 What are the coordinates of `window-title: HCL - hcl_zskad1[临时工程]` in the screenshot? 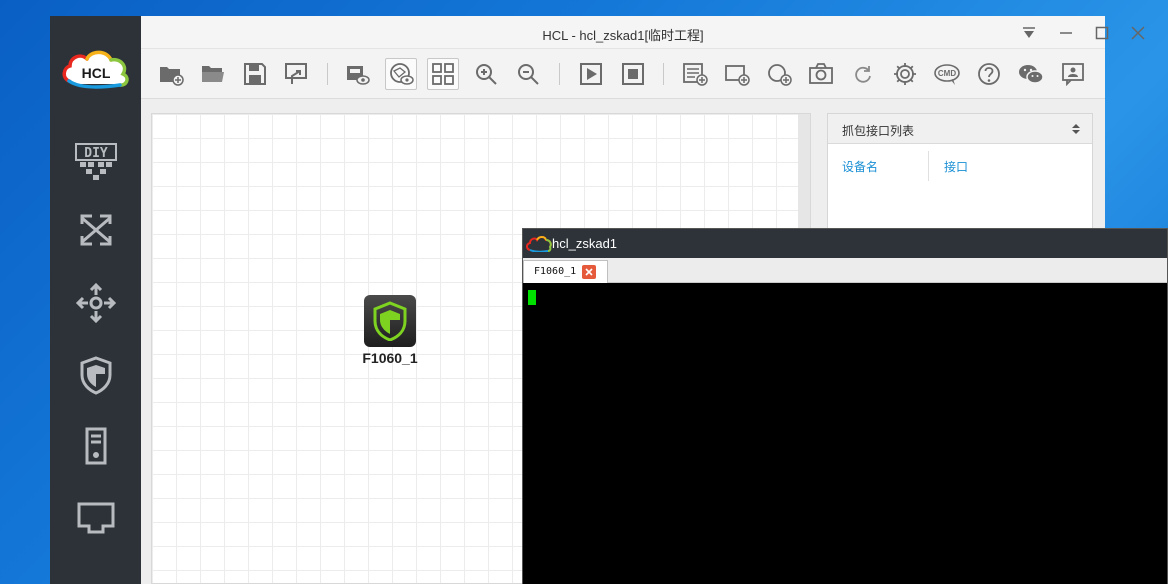 It's located at (623, 35).